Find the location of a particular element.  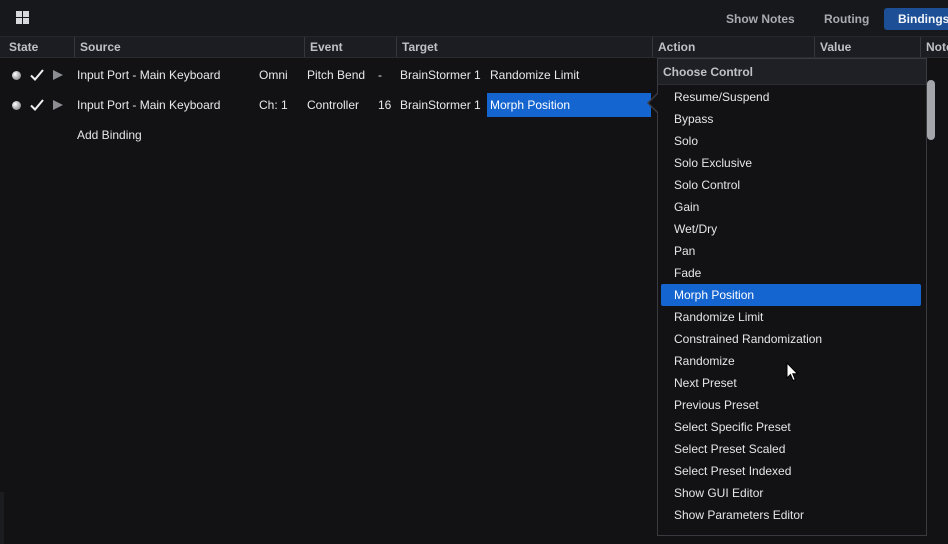

dropdown-item: Solo Control is located at coordinates (791, 185).